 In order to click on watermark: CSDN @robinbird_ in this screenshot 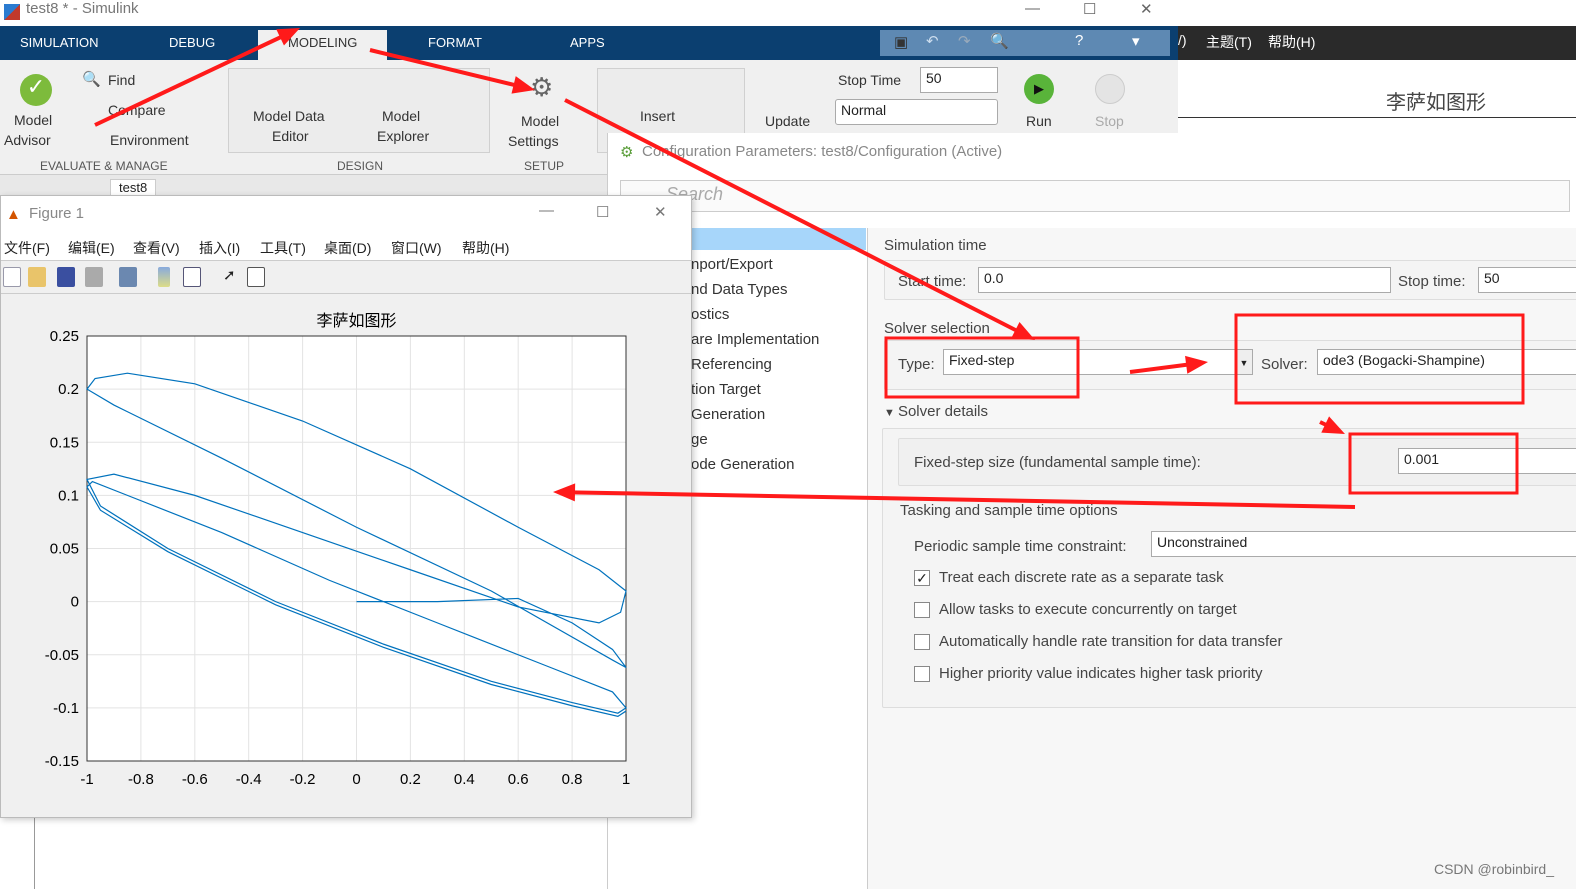, I will do `click(1493, 869)`.